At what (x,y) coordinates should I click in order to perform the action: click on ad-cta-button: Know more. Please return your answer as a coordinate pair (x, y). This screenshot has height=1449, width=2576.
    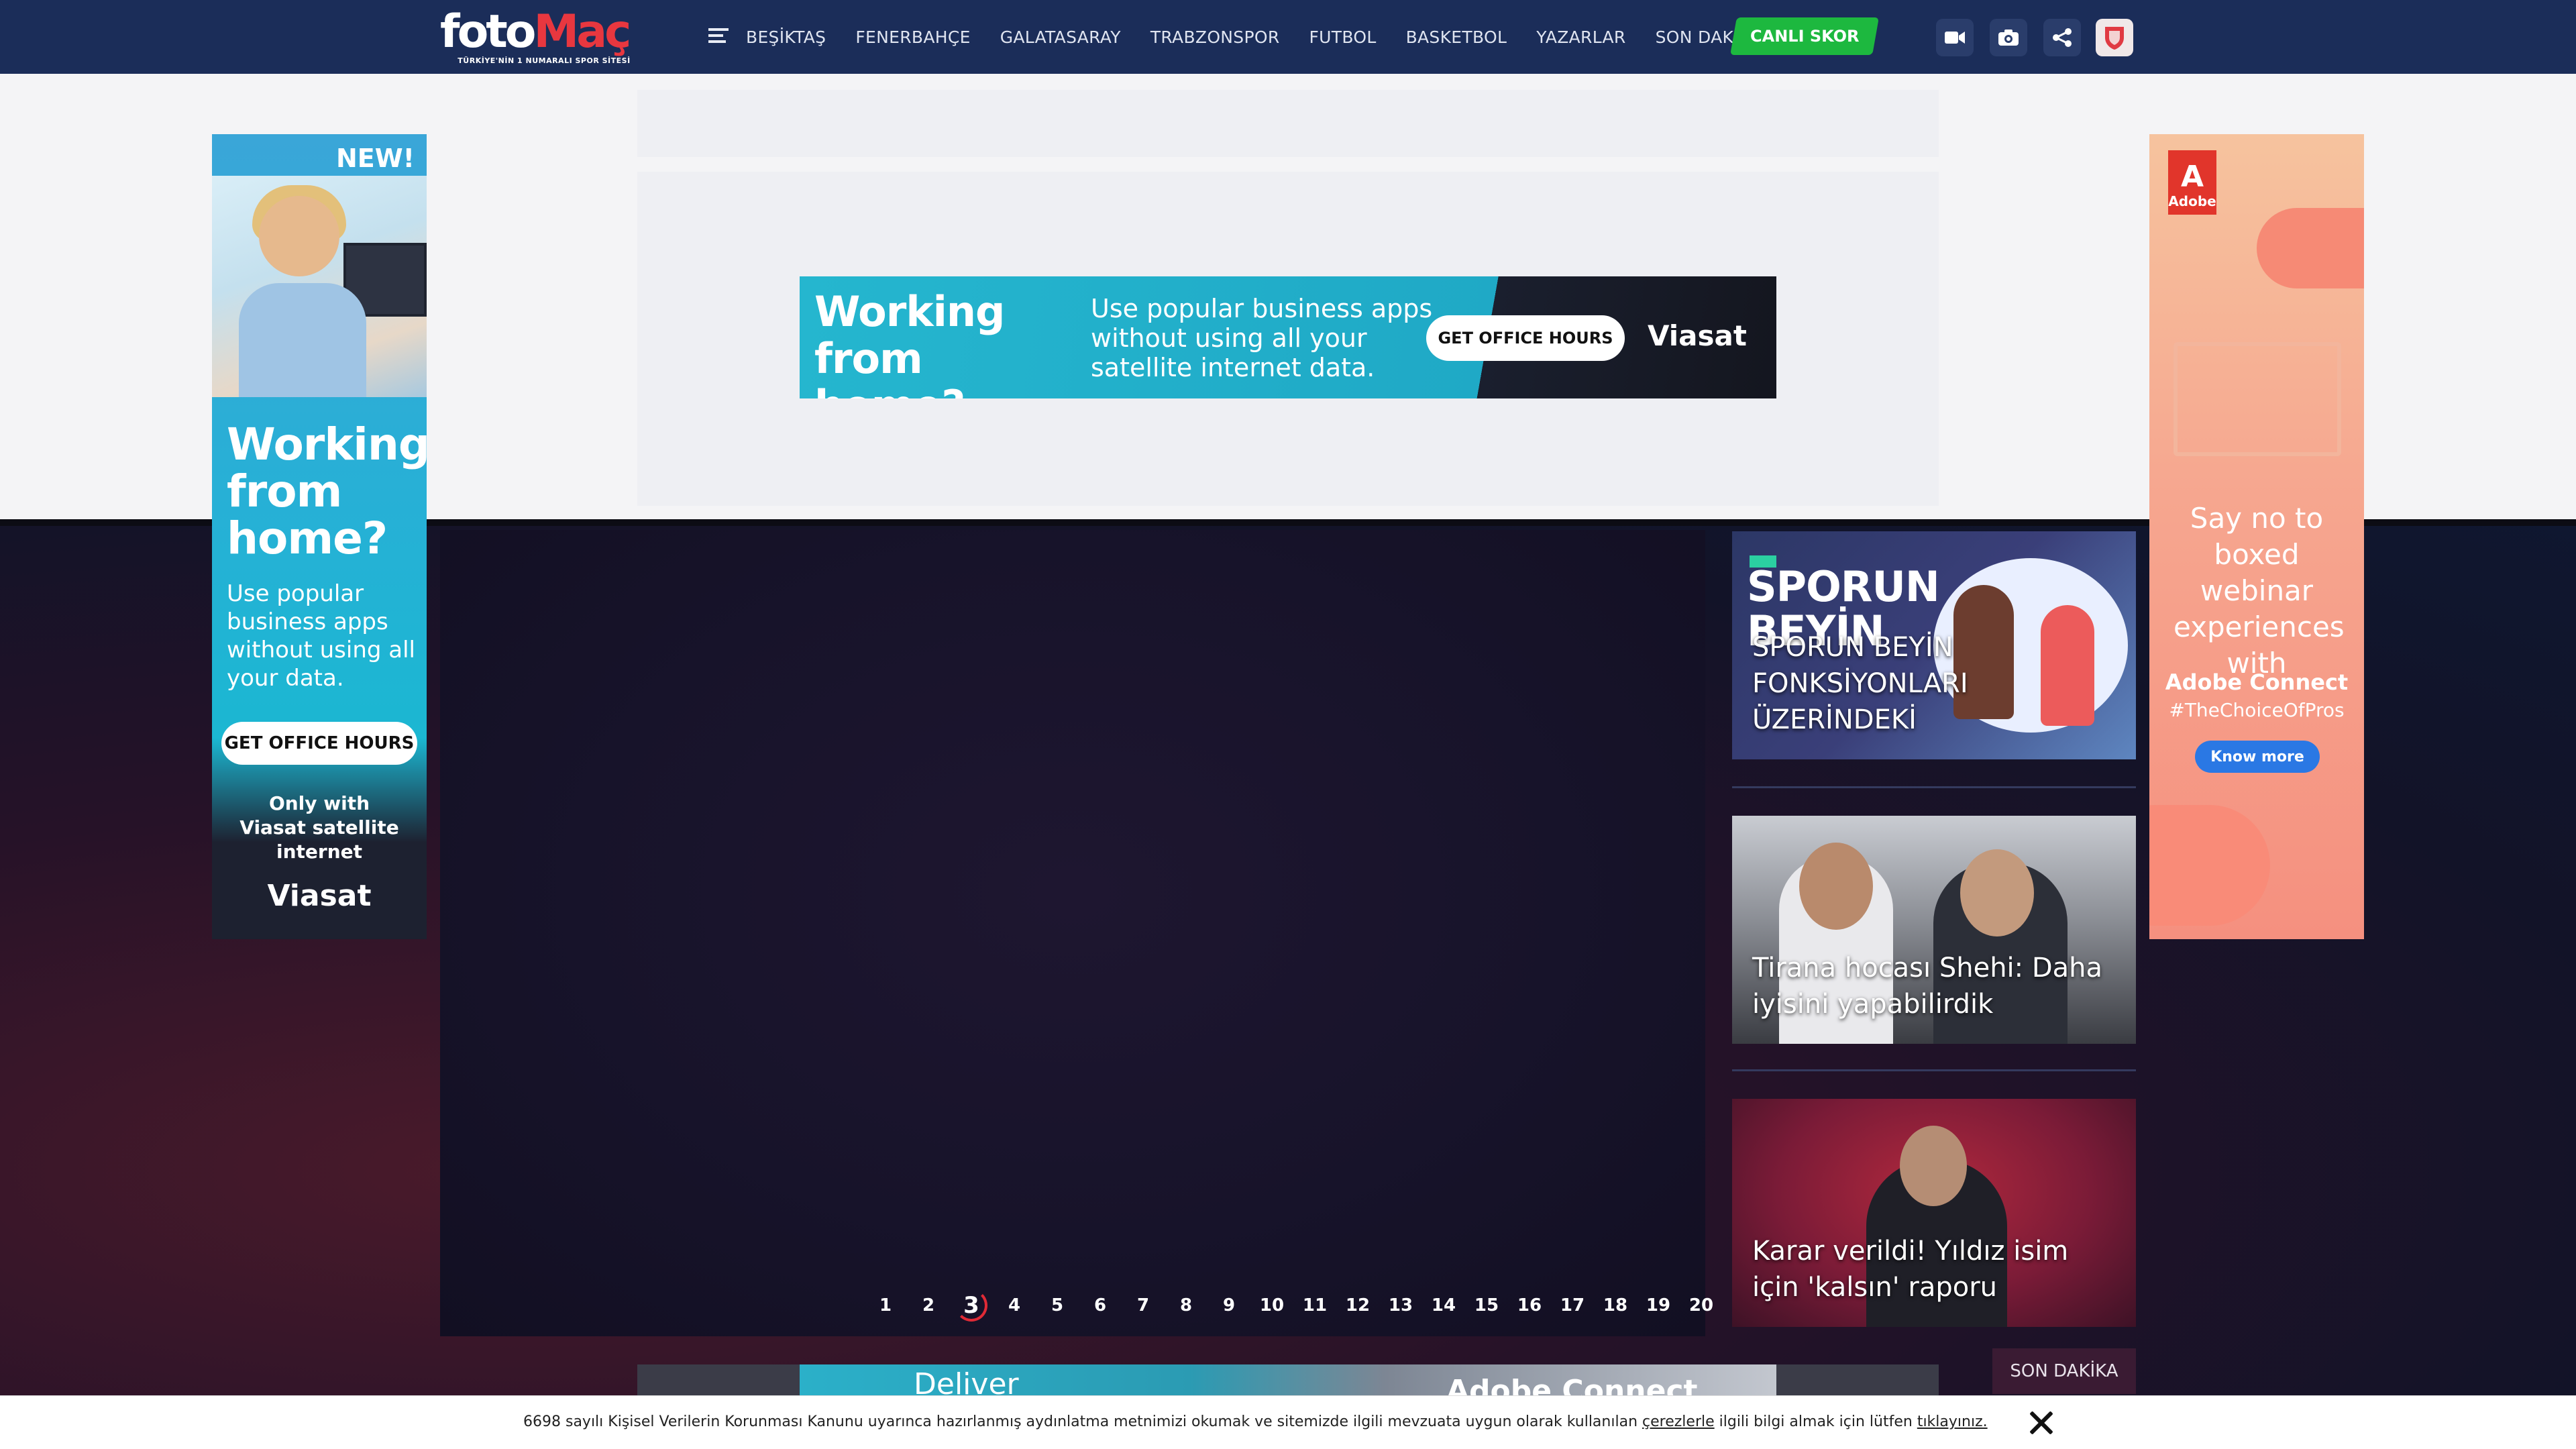
    Looking at the image, I should click on (2257, 757).